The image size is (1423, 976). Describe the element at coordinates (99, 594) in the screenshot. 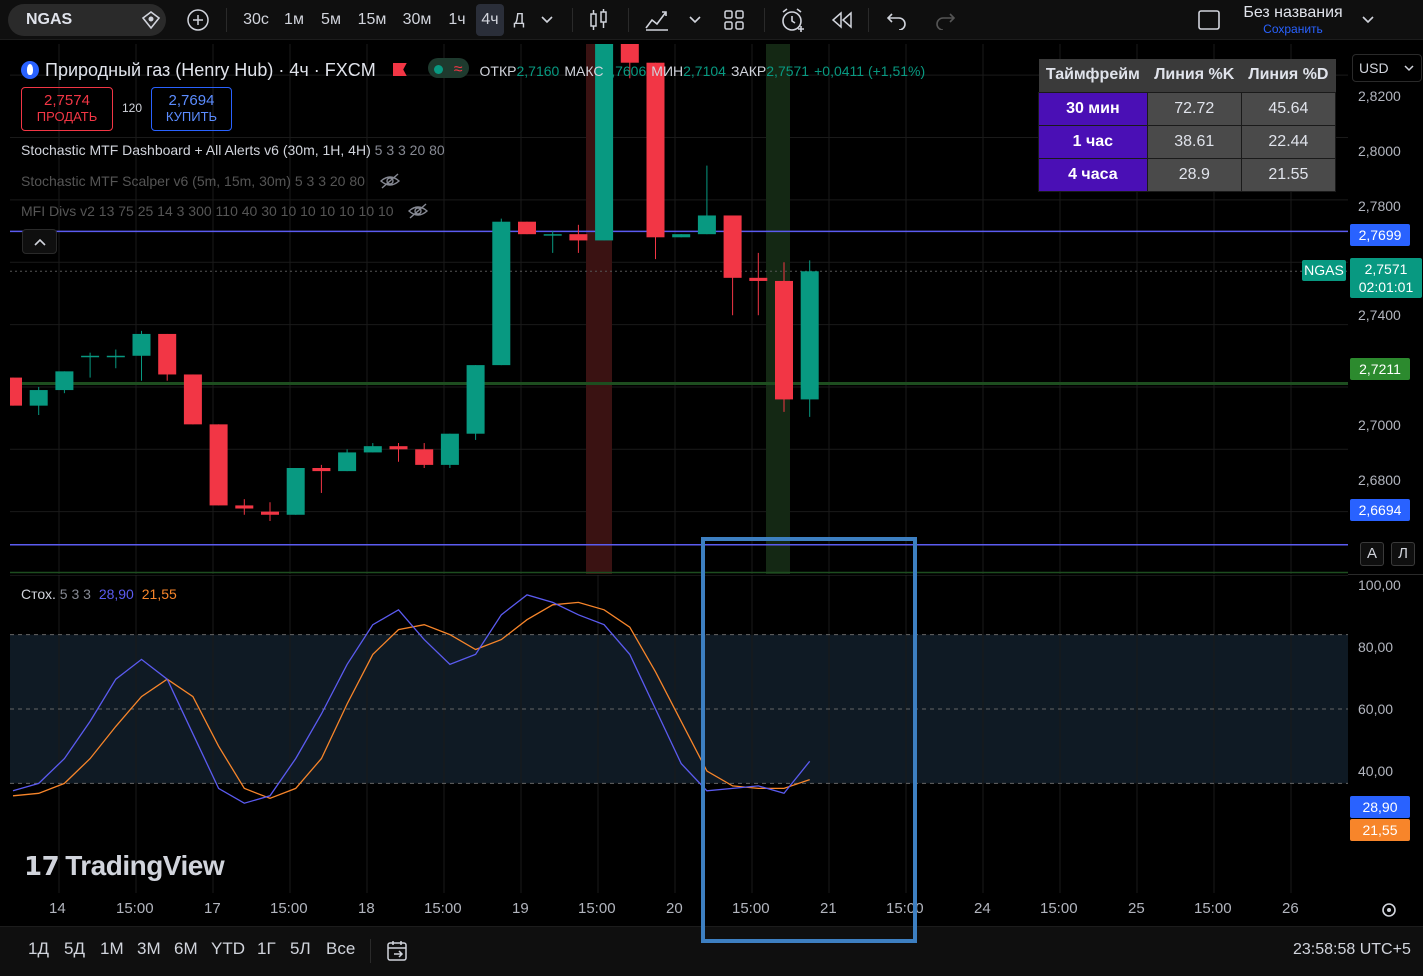

I see `stochastic-legend: Стох. 5 3 3 28,90 21,55` at that location.